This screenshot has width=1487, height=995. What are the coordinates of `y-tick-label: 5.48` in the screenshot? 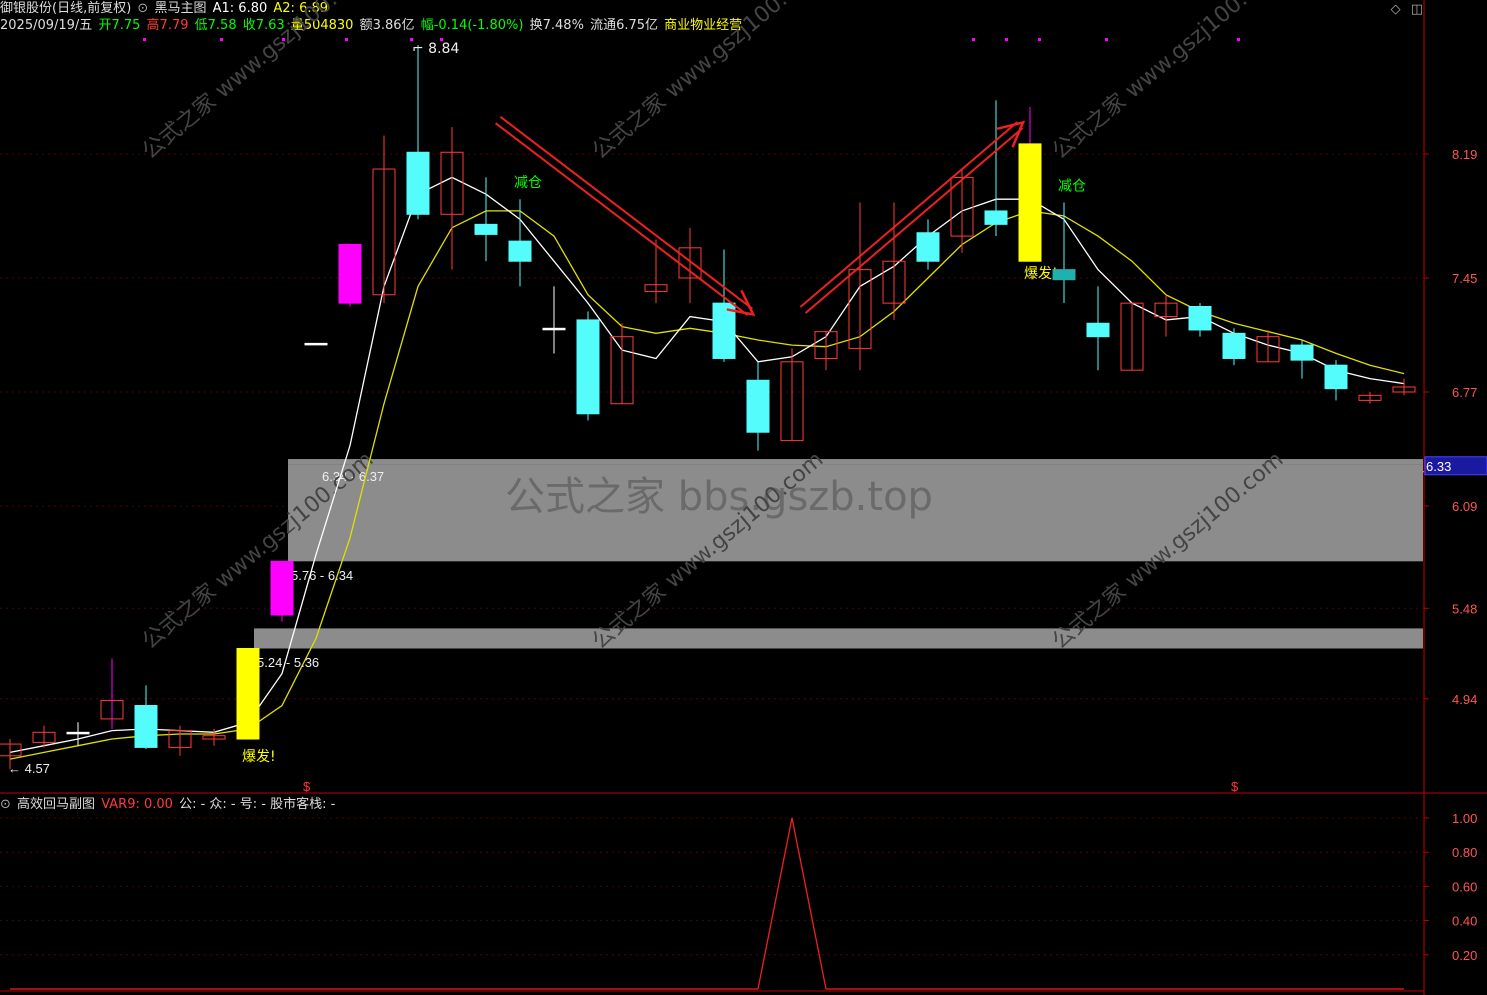 It's located at (1464, 608).